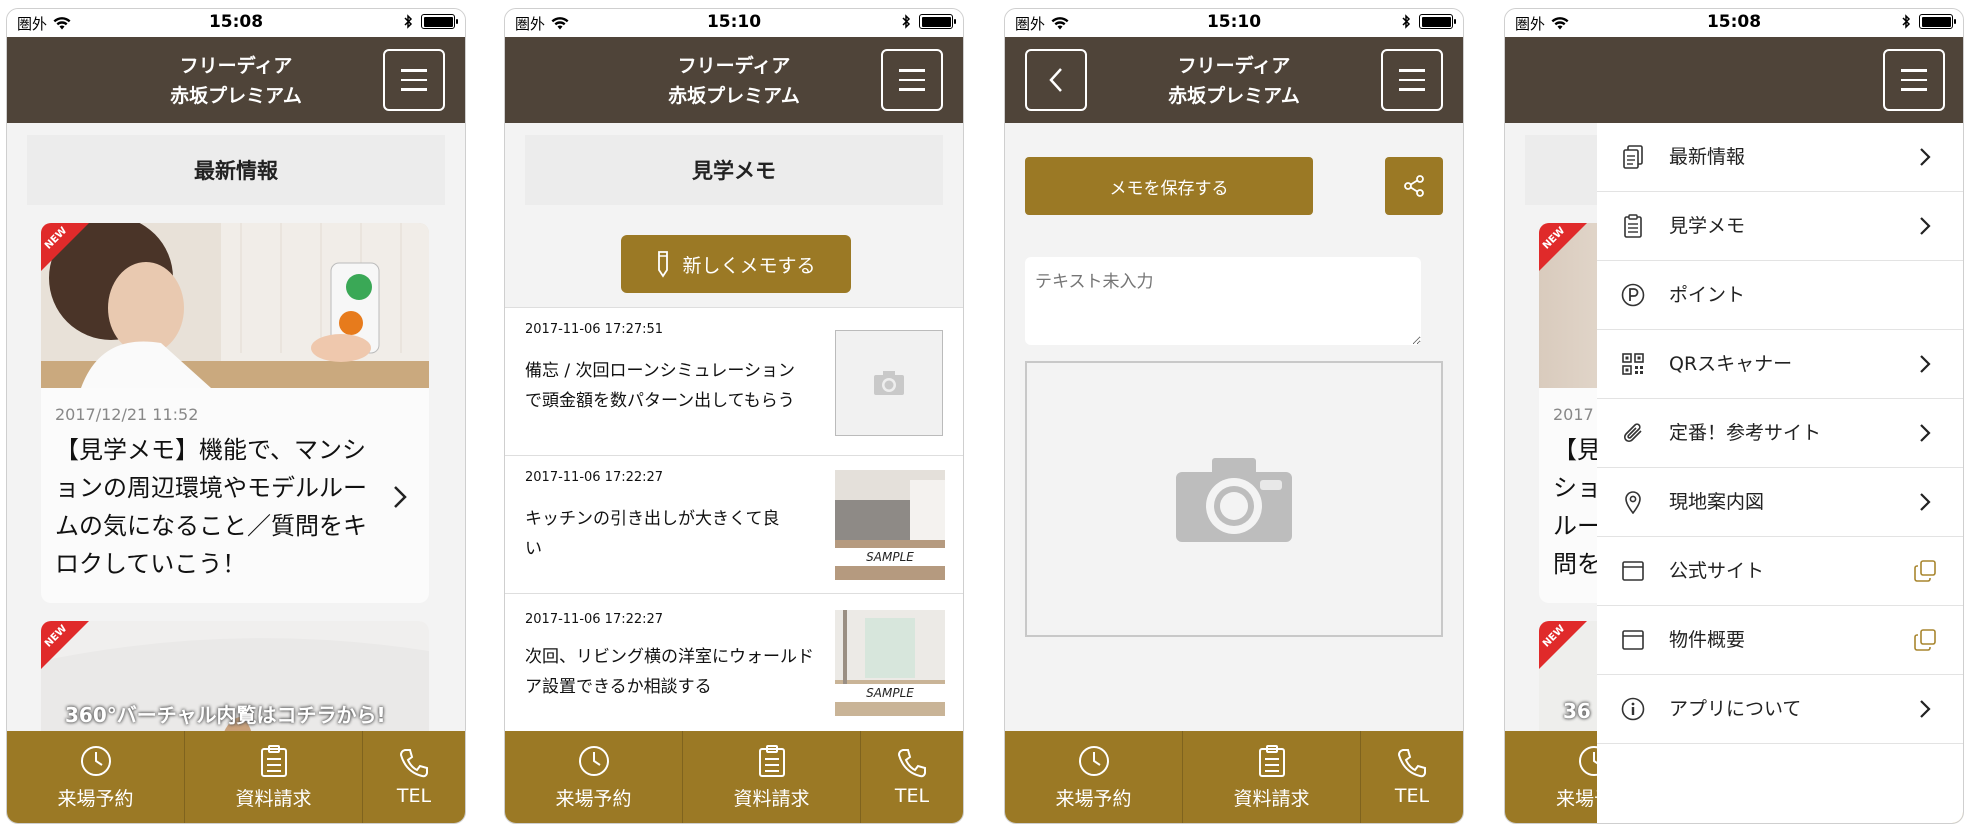  I want to click on chevron-left-icon, so click(1055, 80).